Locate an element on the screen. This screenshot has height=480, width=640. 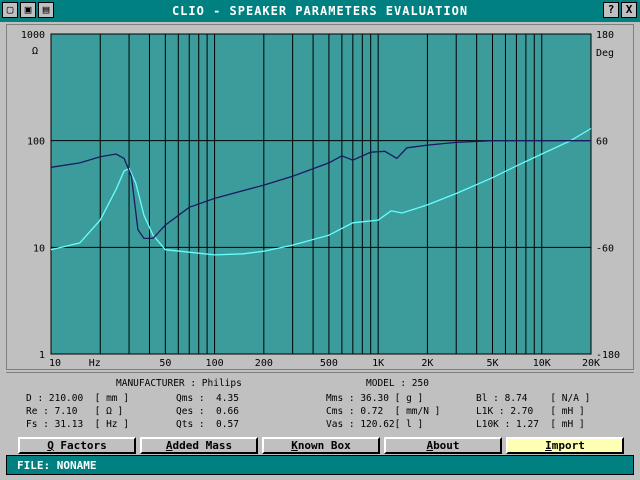
param-qes: Qes : 0.66 is located at coordinates (207, 411).